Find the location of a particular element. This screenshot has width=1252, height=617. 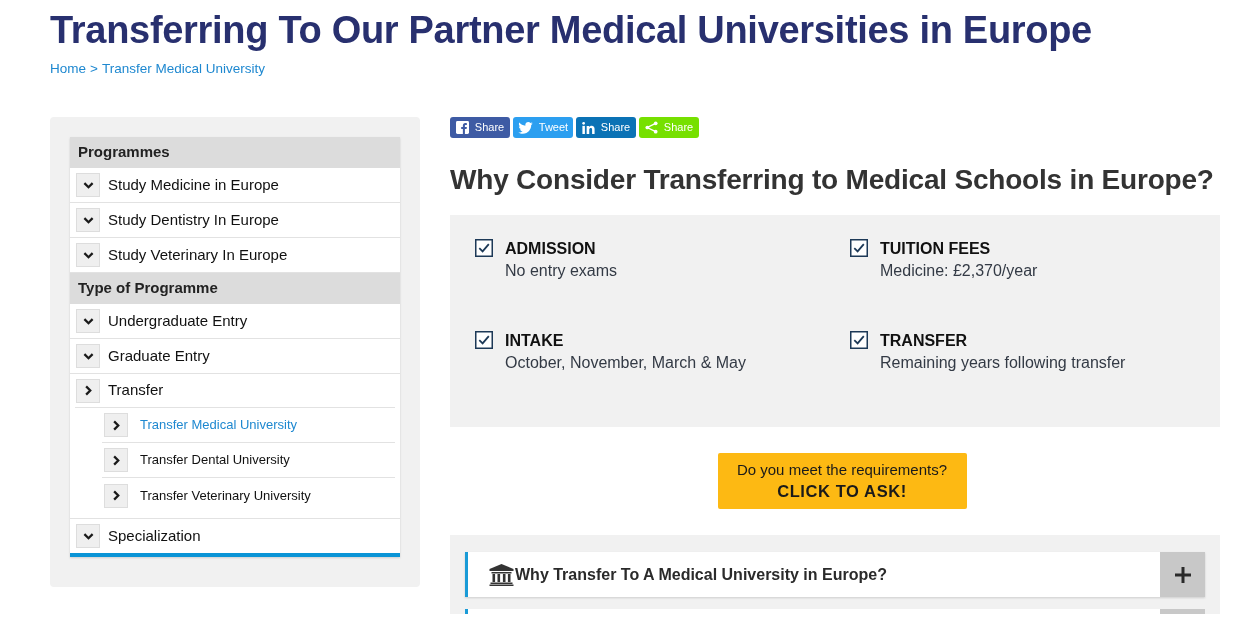

feature-title: TUITION FEES is located at coordinates (936, 249).